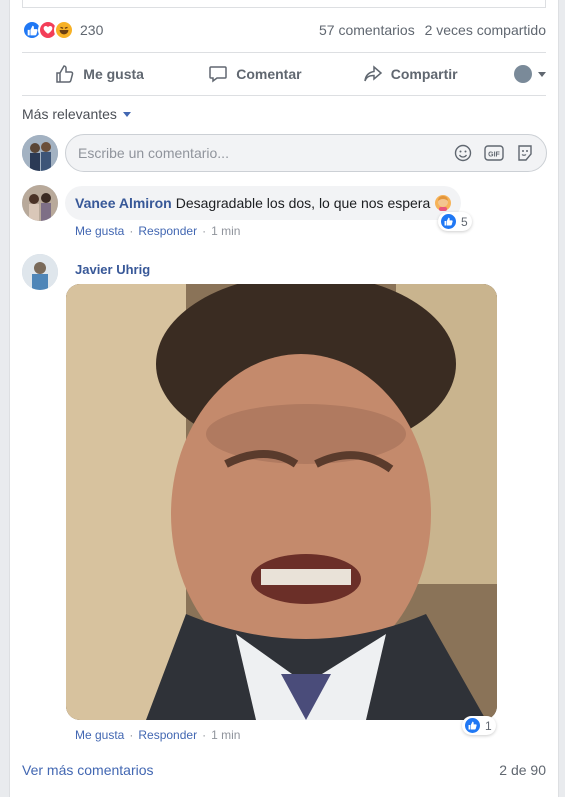 This screenshot has height=797, width=565. Describe the element at coordinates (69, 114) in the screenshot. I see `sort-label: Más relevantes` at that location.